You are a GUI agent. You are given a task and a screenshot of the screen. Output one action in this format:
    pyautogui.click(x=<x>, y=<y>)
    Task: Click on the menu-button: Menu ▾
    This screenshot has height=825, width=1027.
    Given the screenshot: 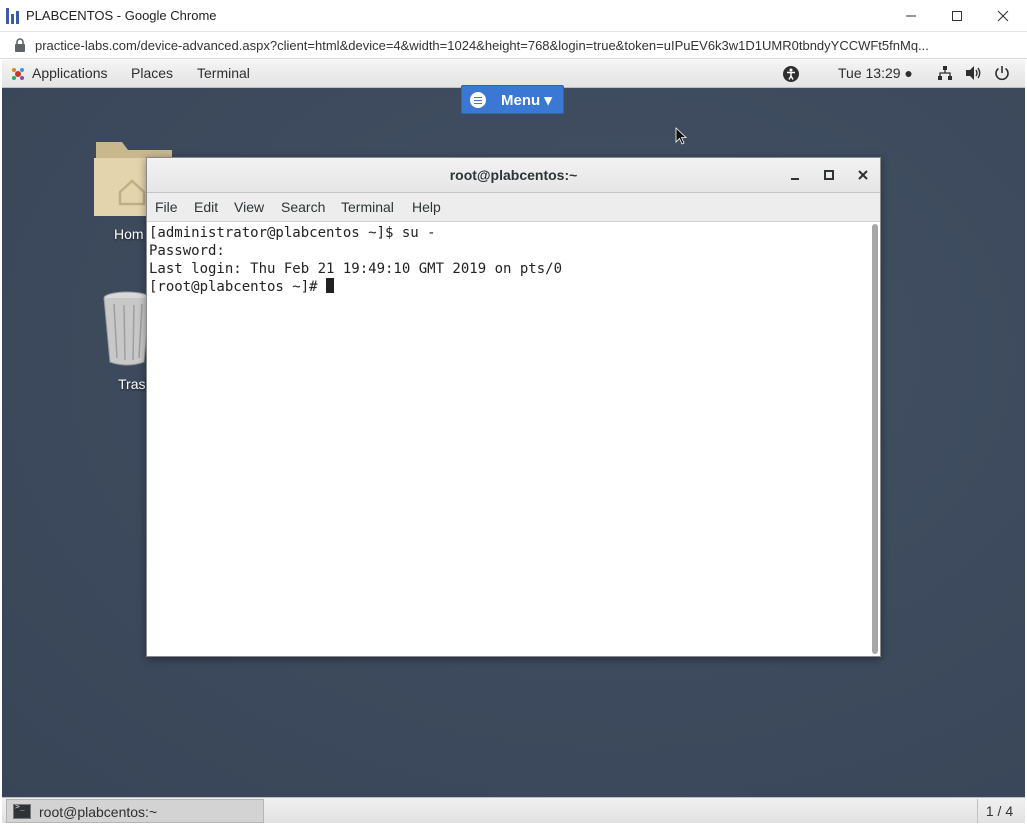 What is the action you would take?
    pyautogui.click(x=512, y=99)
    